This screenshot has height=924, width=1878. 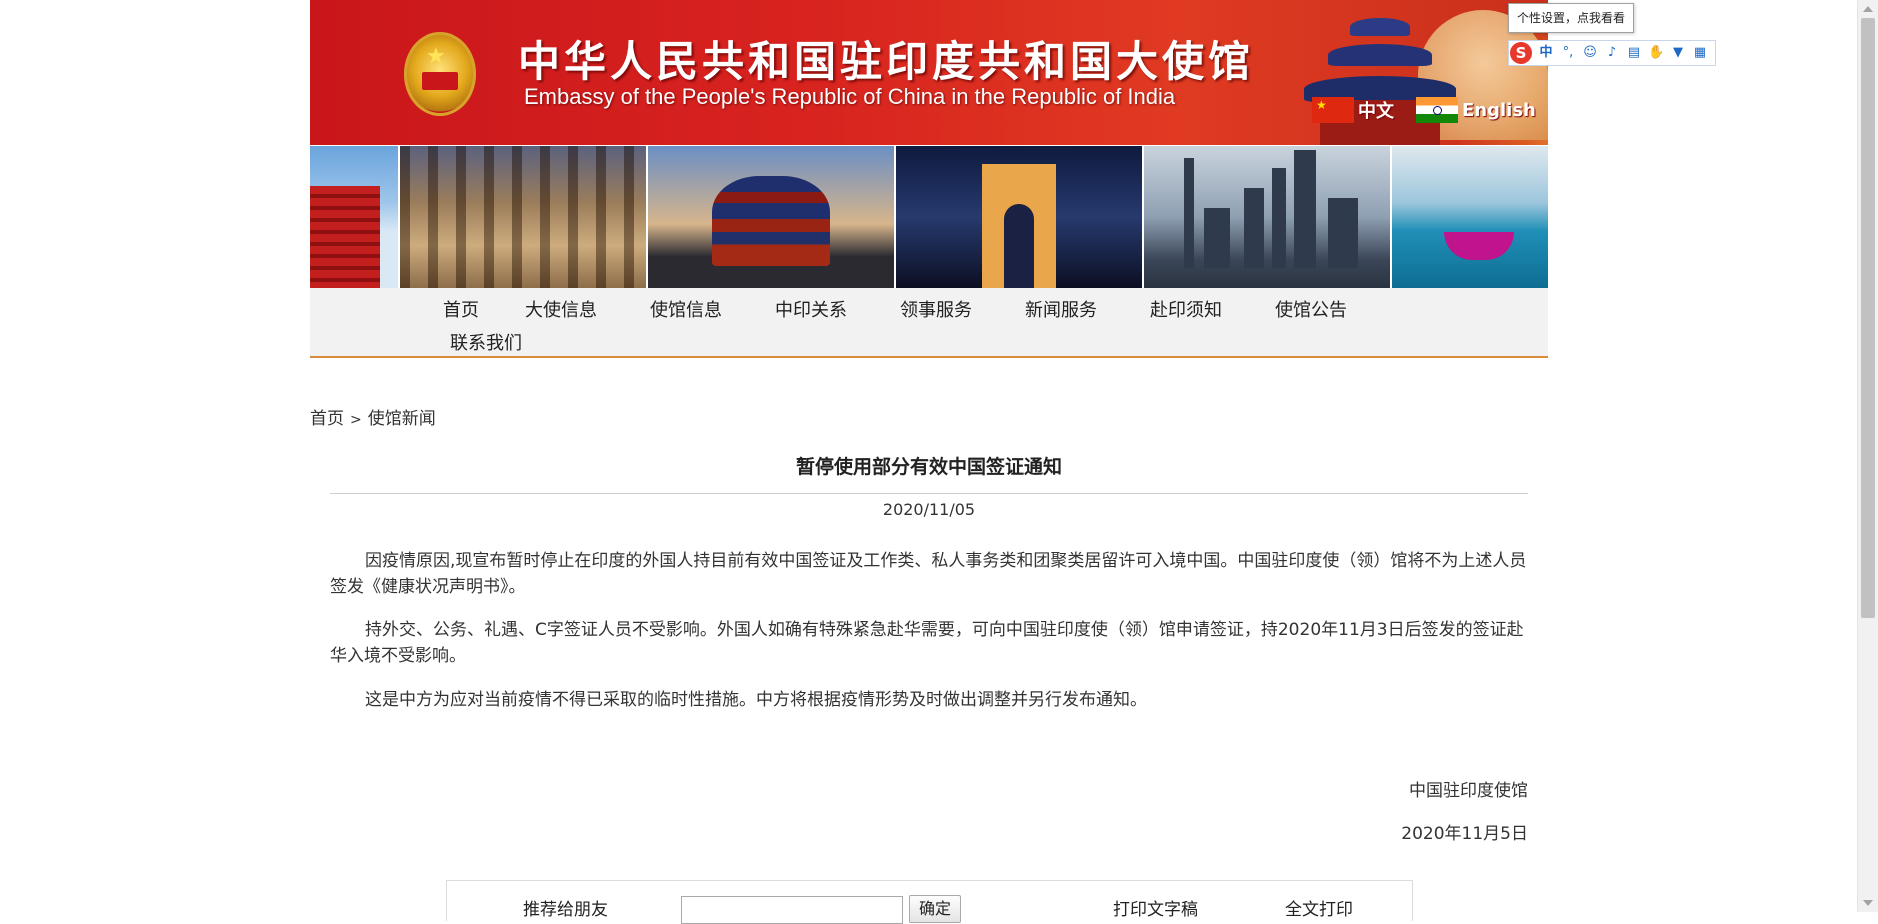 I want to click on breadcrumb: 首页 > 使馆新闻, so click(x=373, y=416).